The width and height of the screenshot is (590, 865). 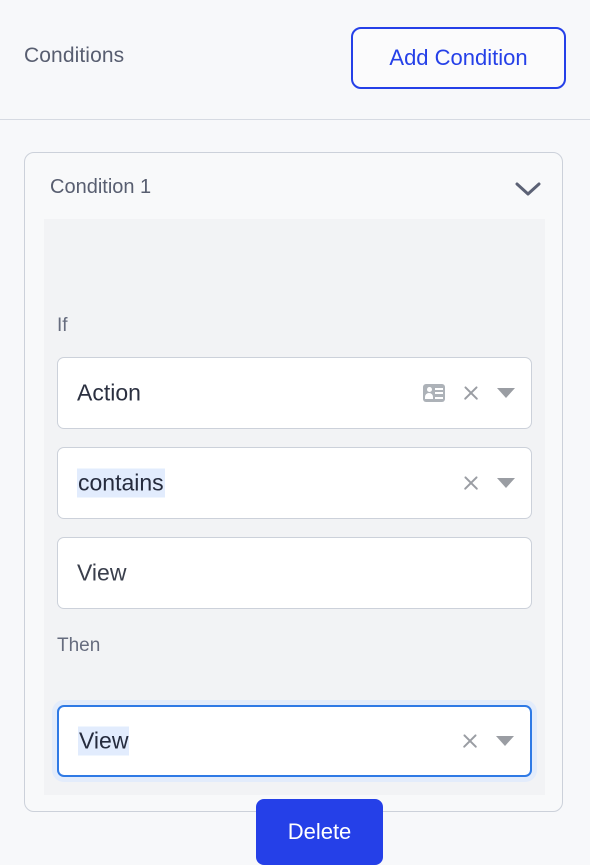 I want to click on then-field-action-value: View, so click(x=104, y=741).